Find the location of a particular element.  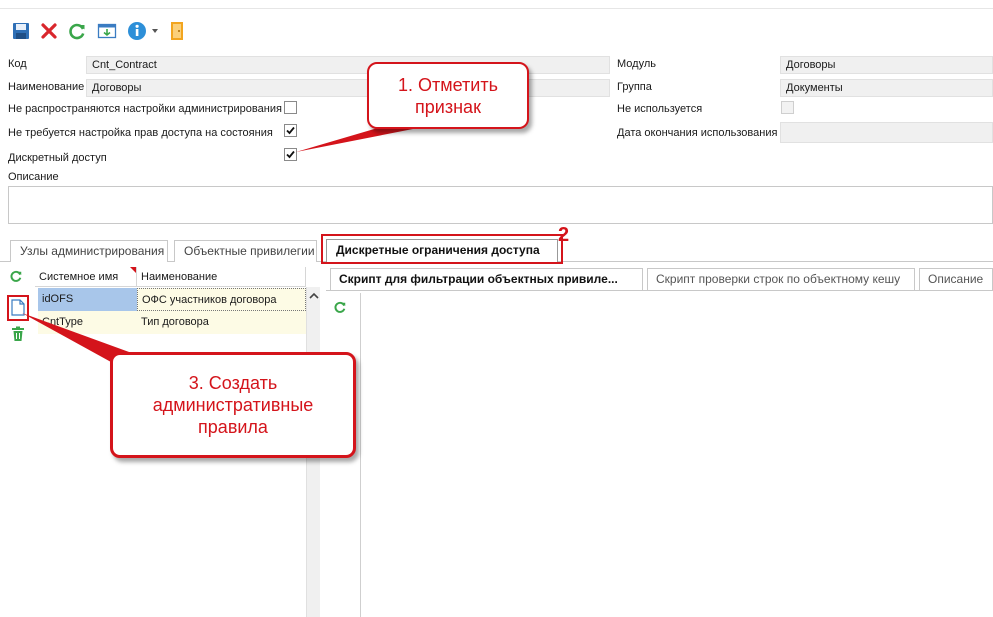

callout-1-line2: признак is located at coordinates (448, 106).